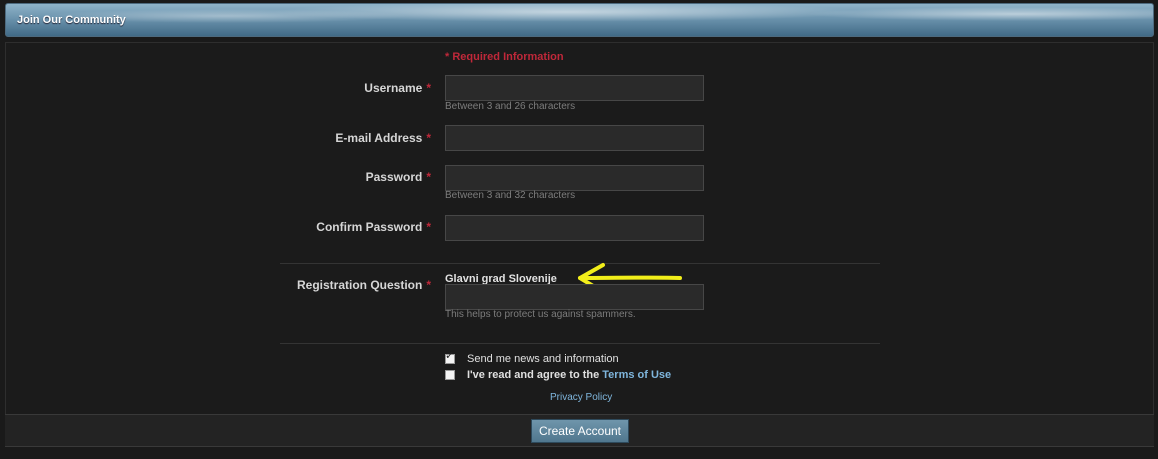 This screenshot has height=459, width=1158. I want to click on news-checkbox: ✓, so click(450, 357).